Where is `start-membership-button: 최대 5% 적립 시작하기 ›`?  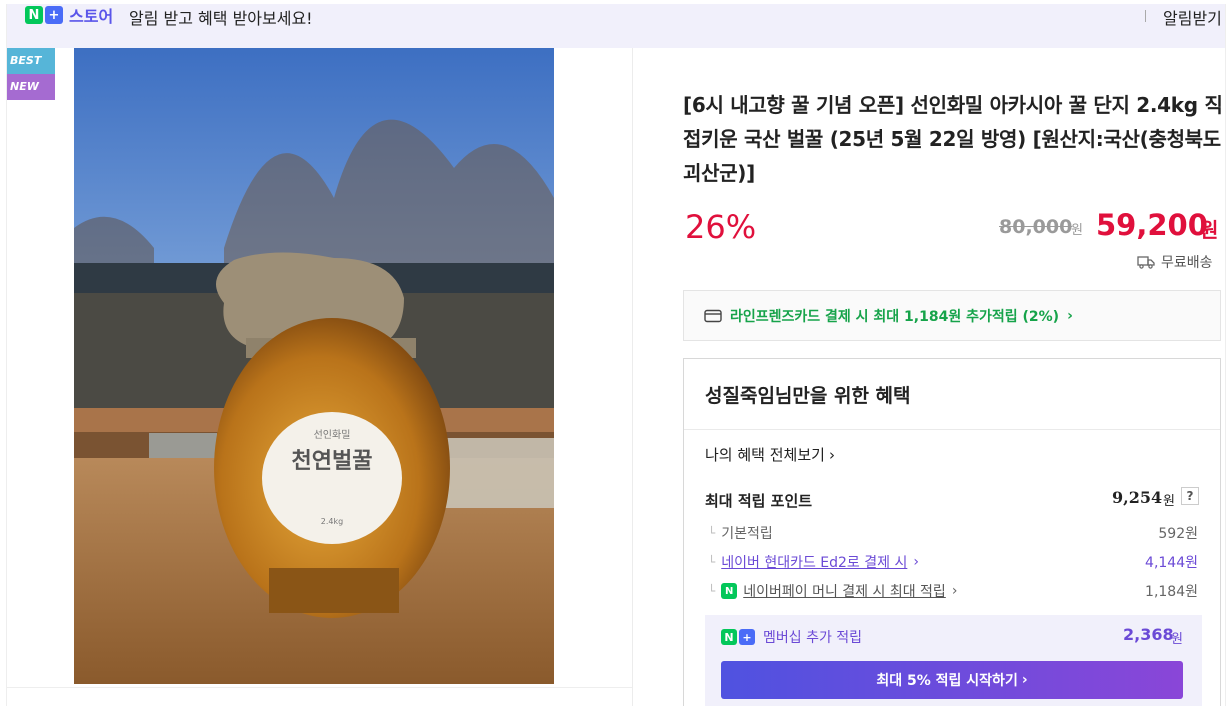 start-membership-button: 최대 5% 적립 시작하기 › is located at coordinates (952, 680).